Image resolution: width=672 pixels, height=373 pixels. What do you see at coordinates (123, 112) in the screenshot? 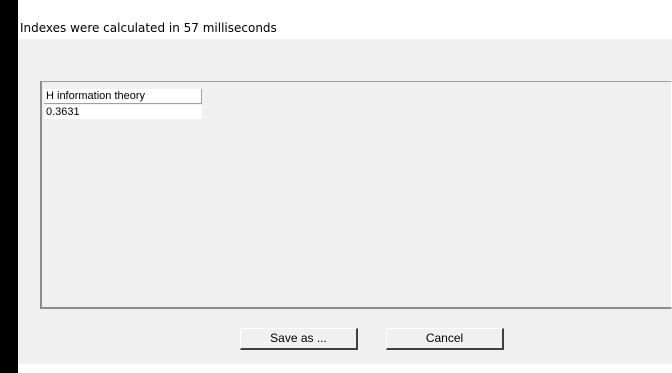
I see `grid-cell: 0.3631` at bounding box center [123, 112].